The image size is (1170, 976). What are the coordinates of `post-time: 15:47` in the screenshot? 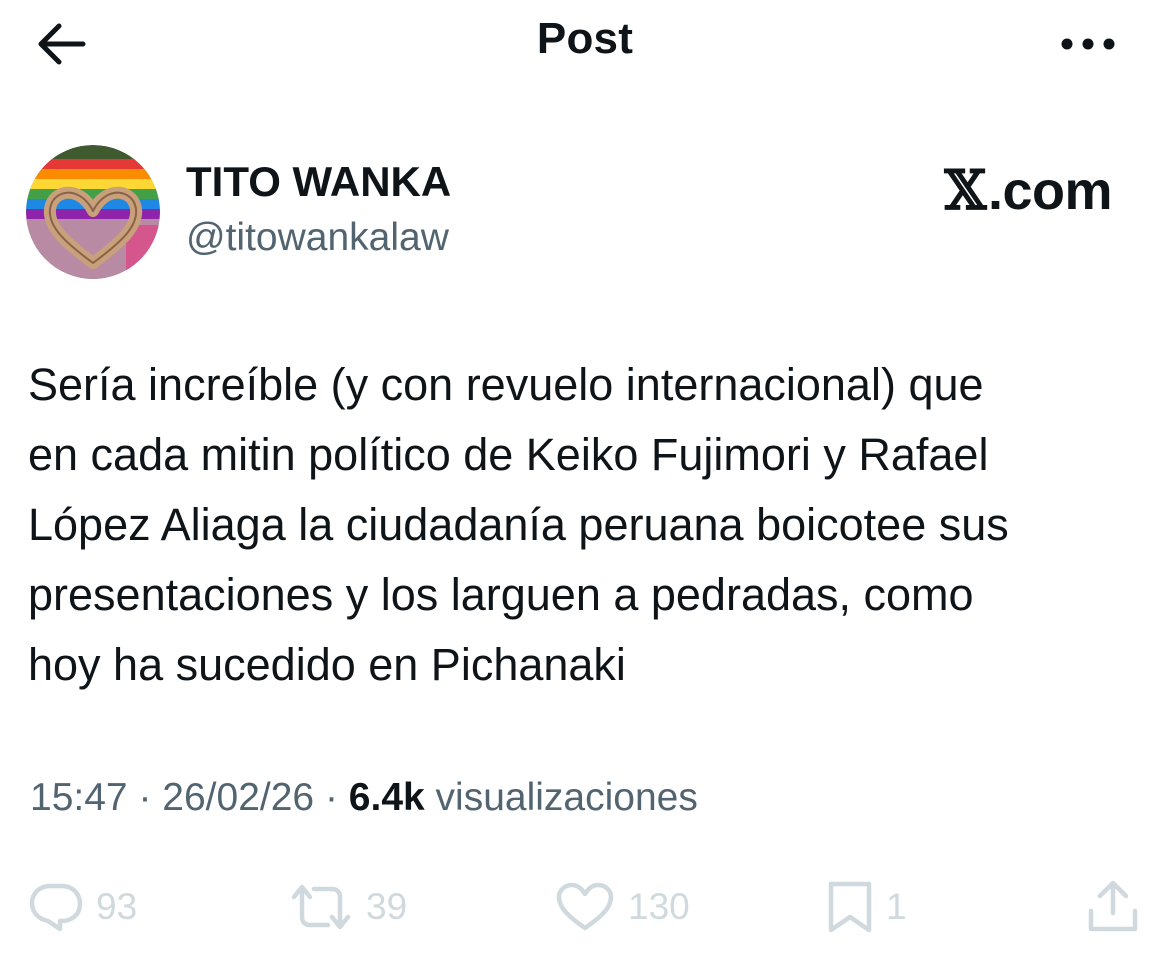 It's located at (79, 797).